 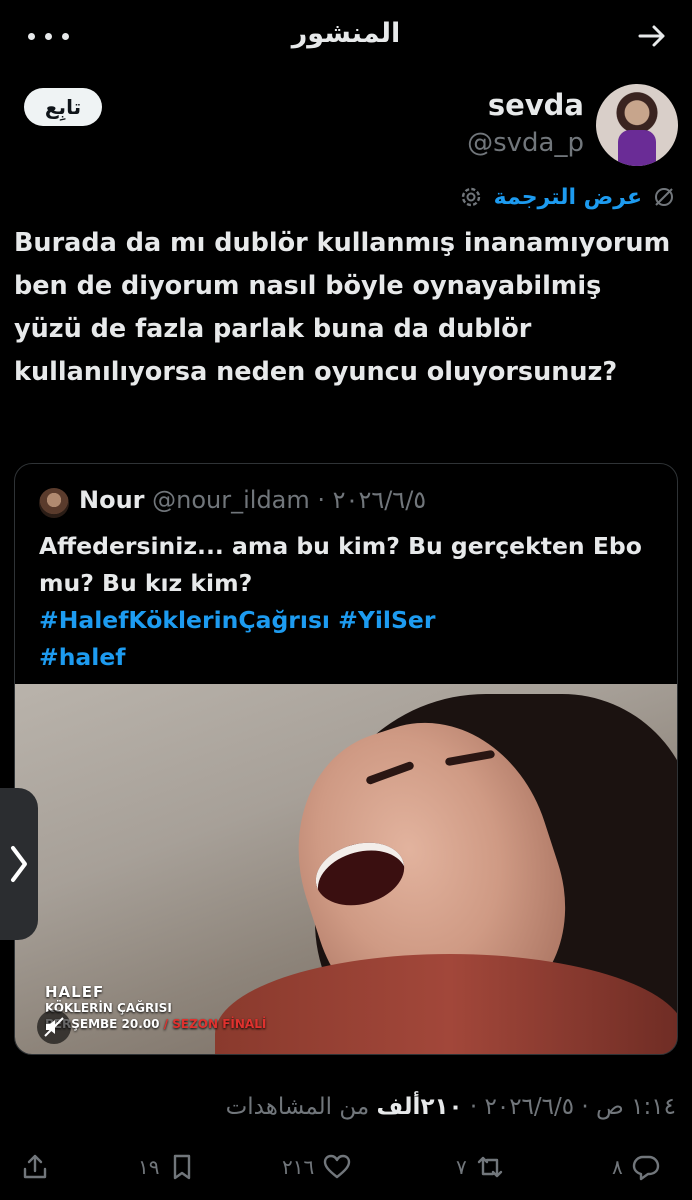 I want to click on post-date-time: ١:١٤ ص · ٢٠٢٦/٦/٥ ·, so click(x=569, y=1107).